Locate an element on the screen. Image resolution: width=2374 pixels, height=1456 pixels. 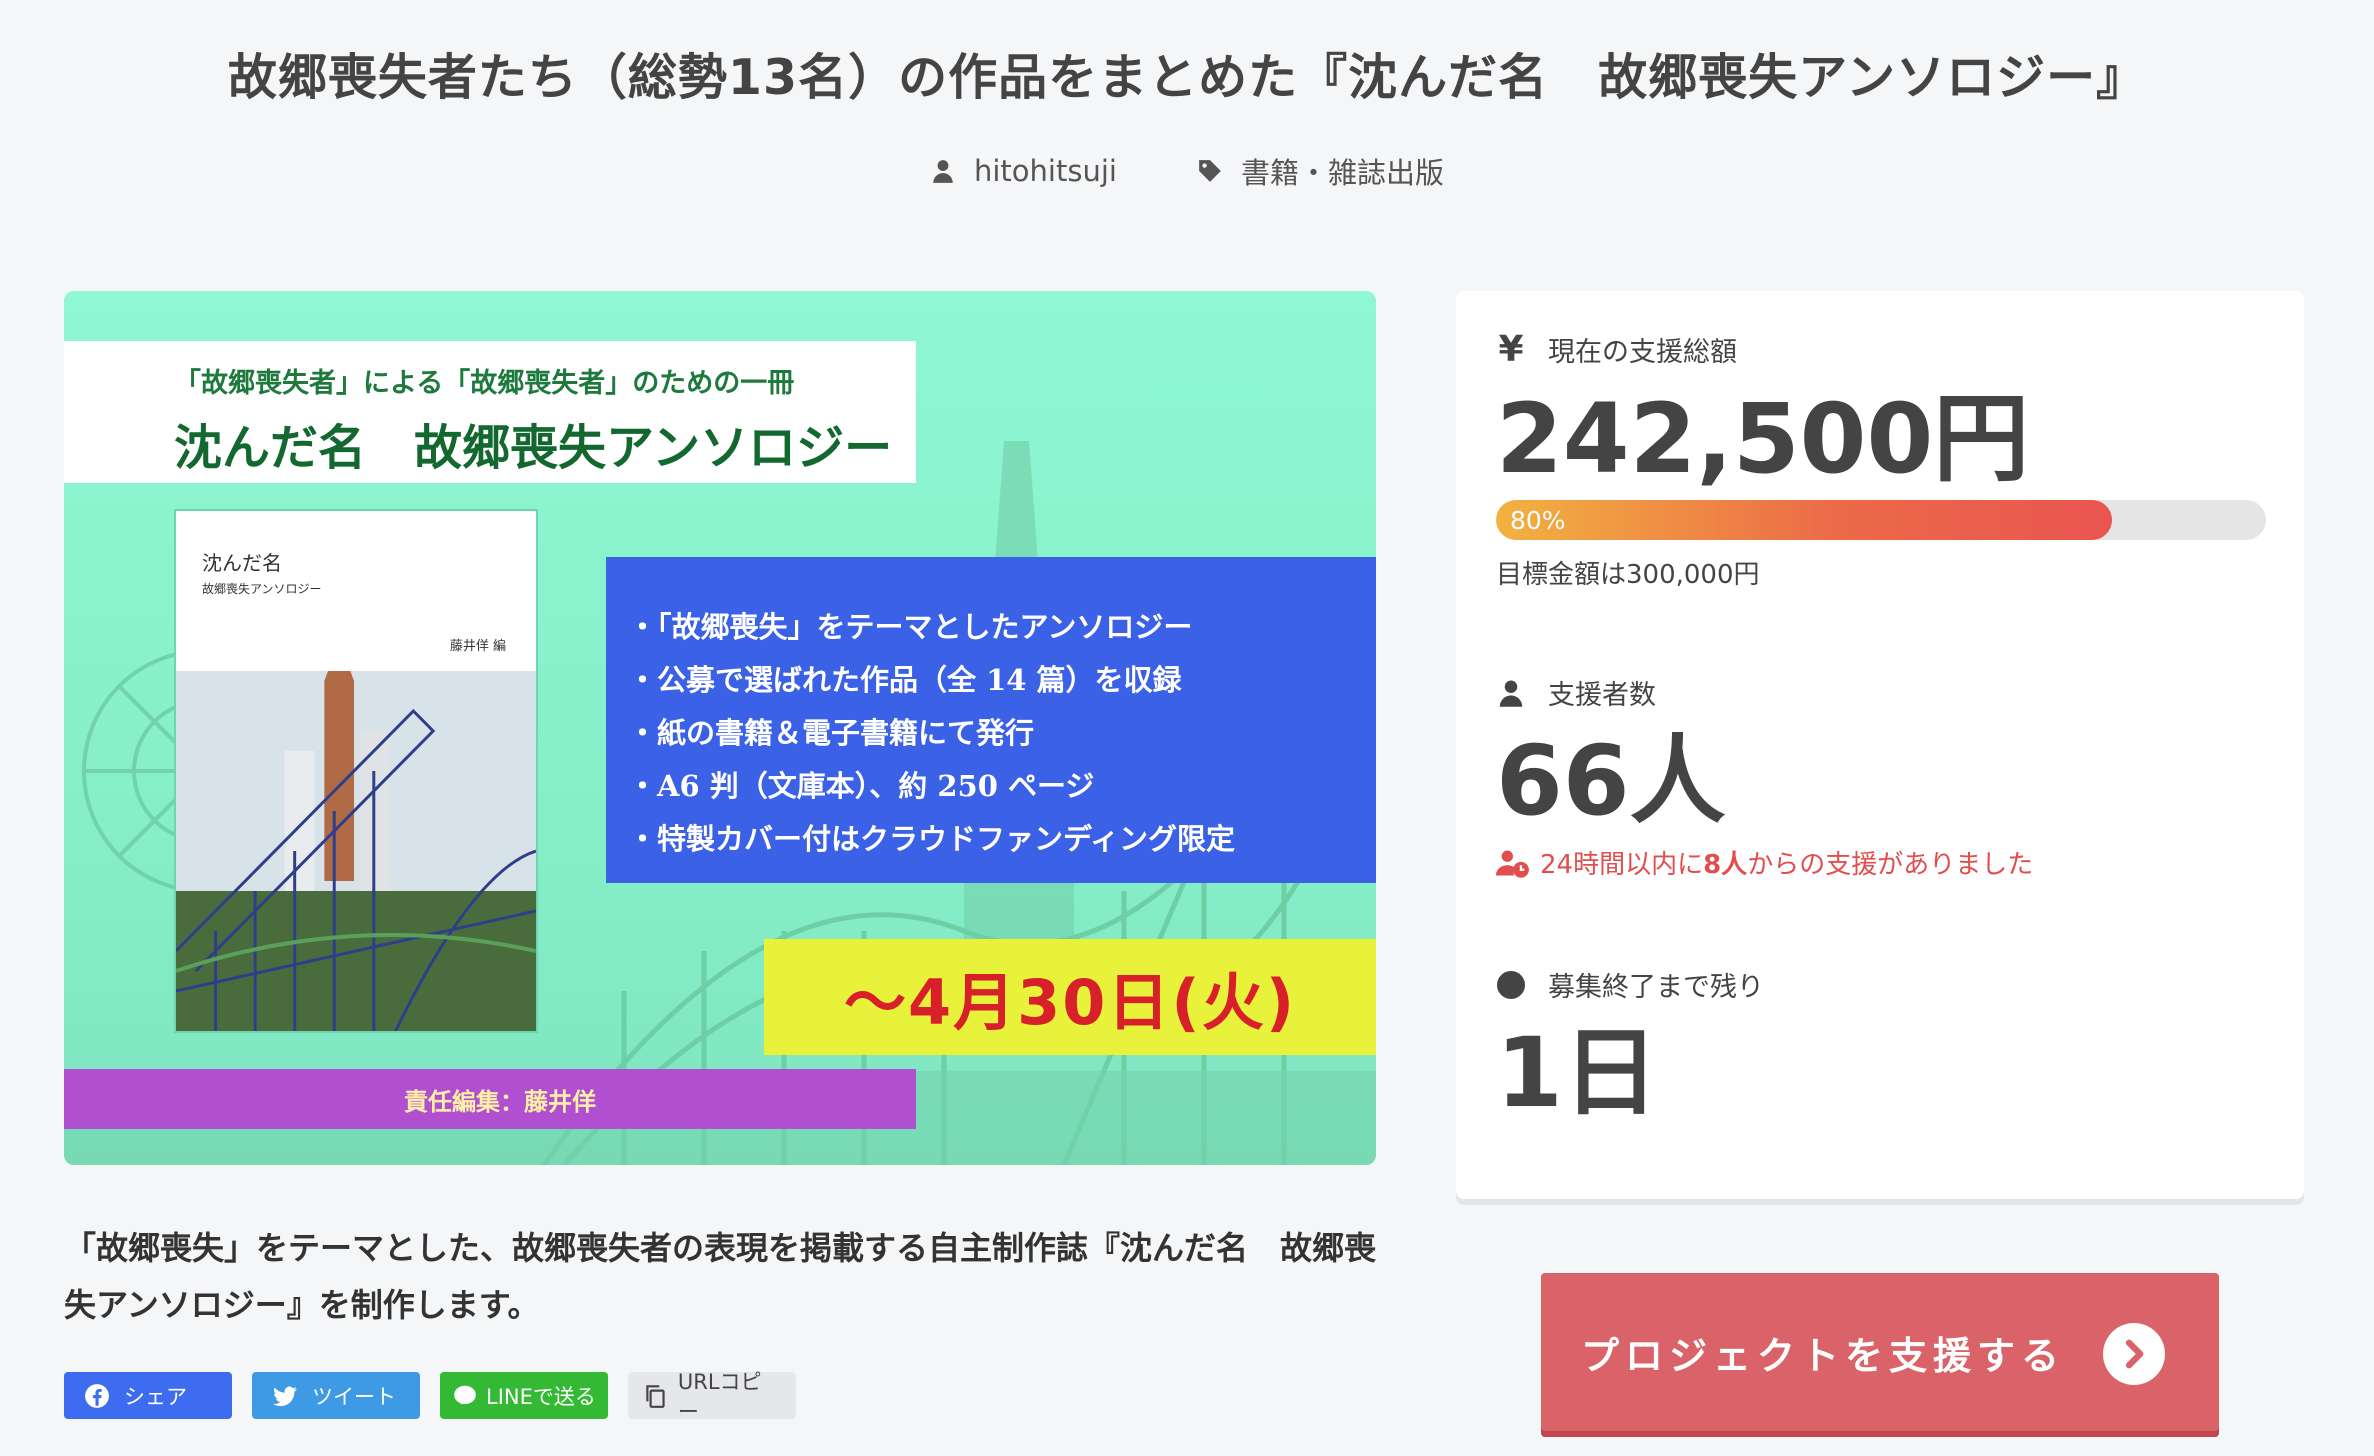
facebook-icon is located at coordinates (97, 1395).